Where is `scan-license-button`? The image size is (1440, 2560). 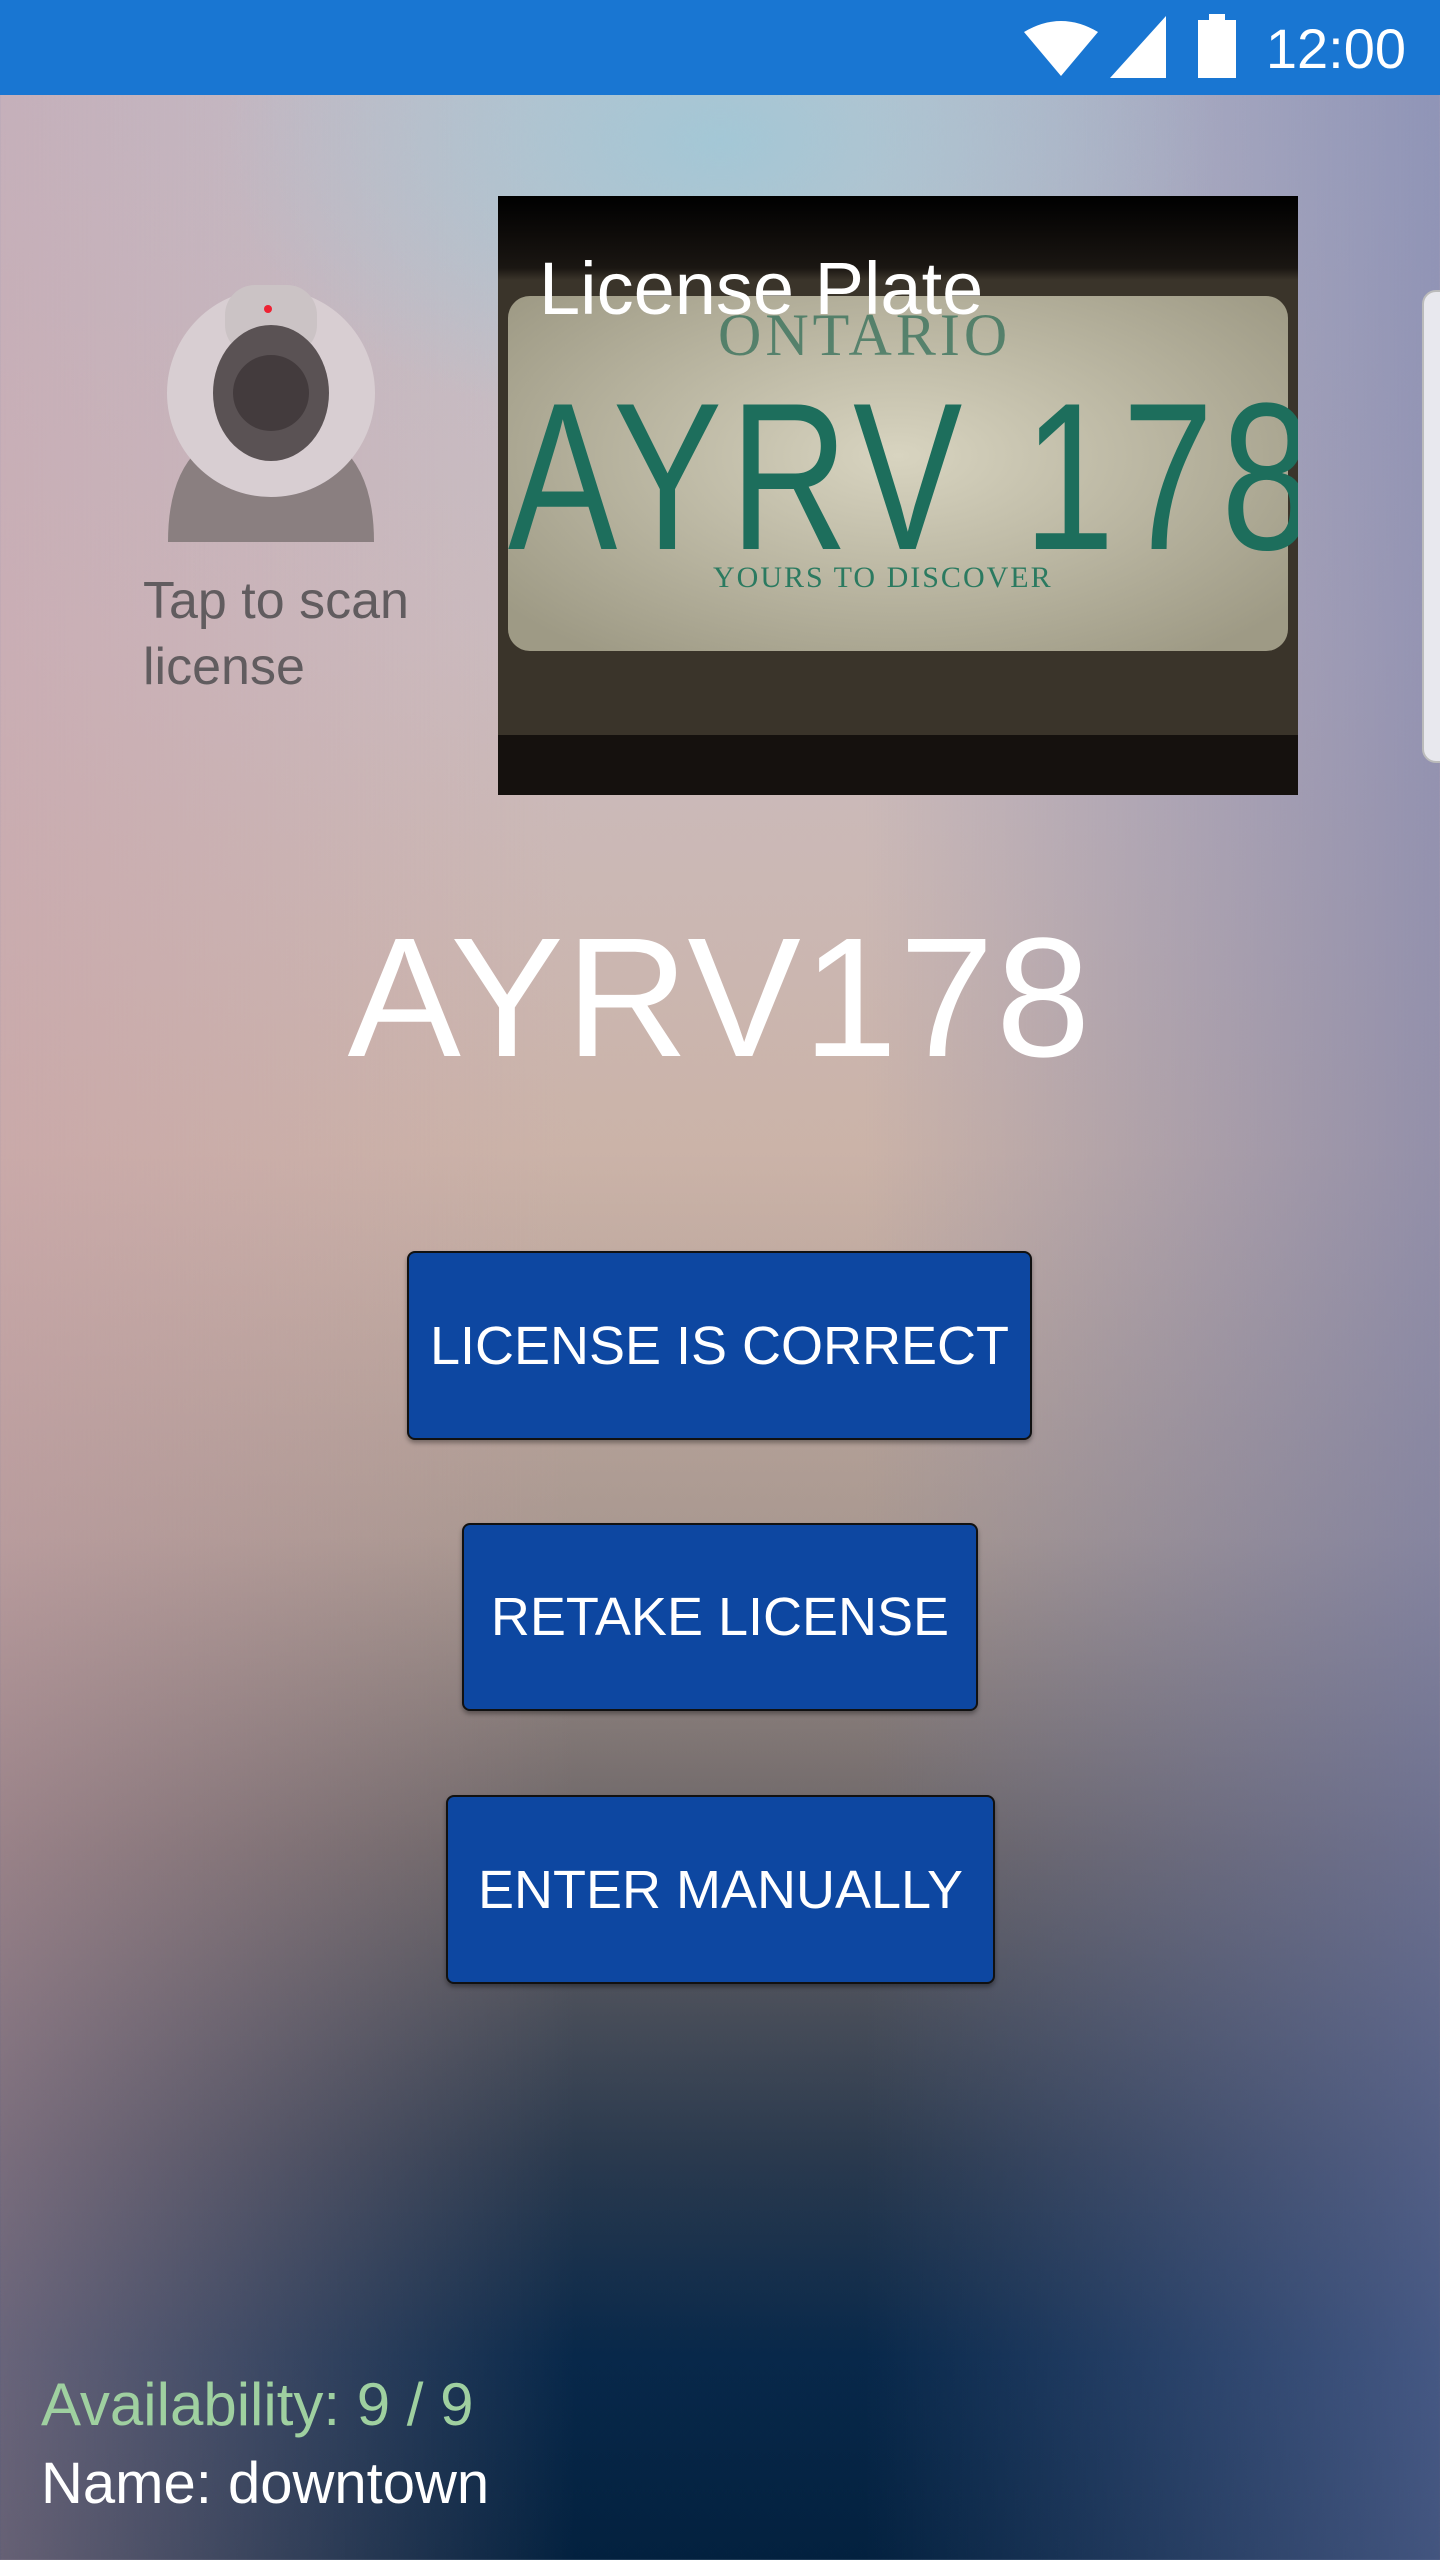
scan-license-button is located at coordinates (270, 415).